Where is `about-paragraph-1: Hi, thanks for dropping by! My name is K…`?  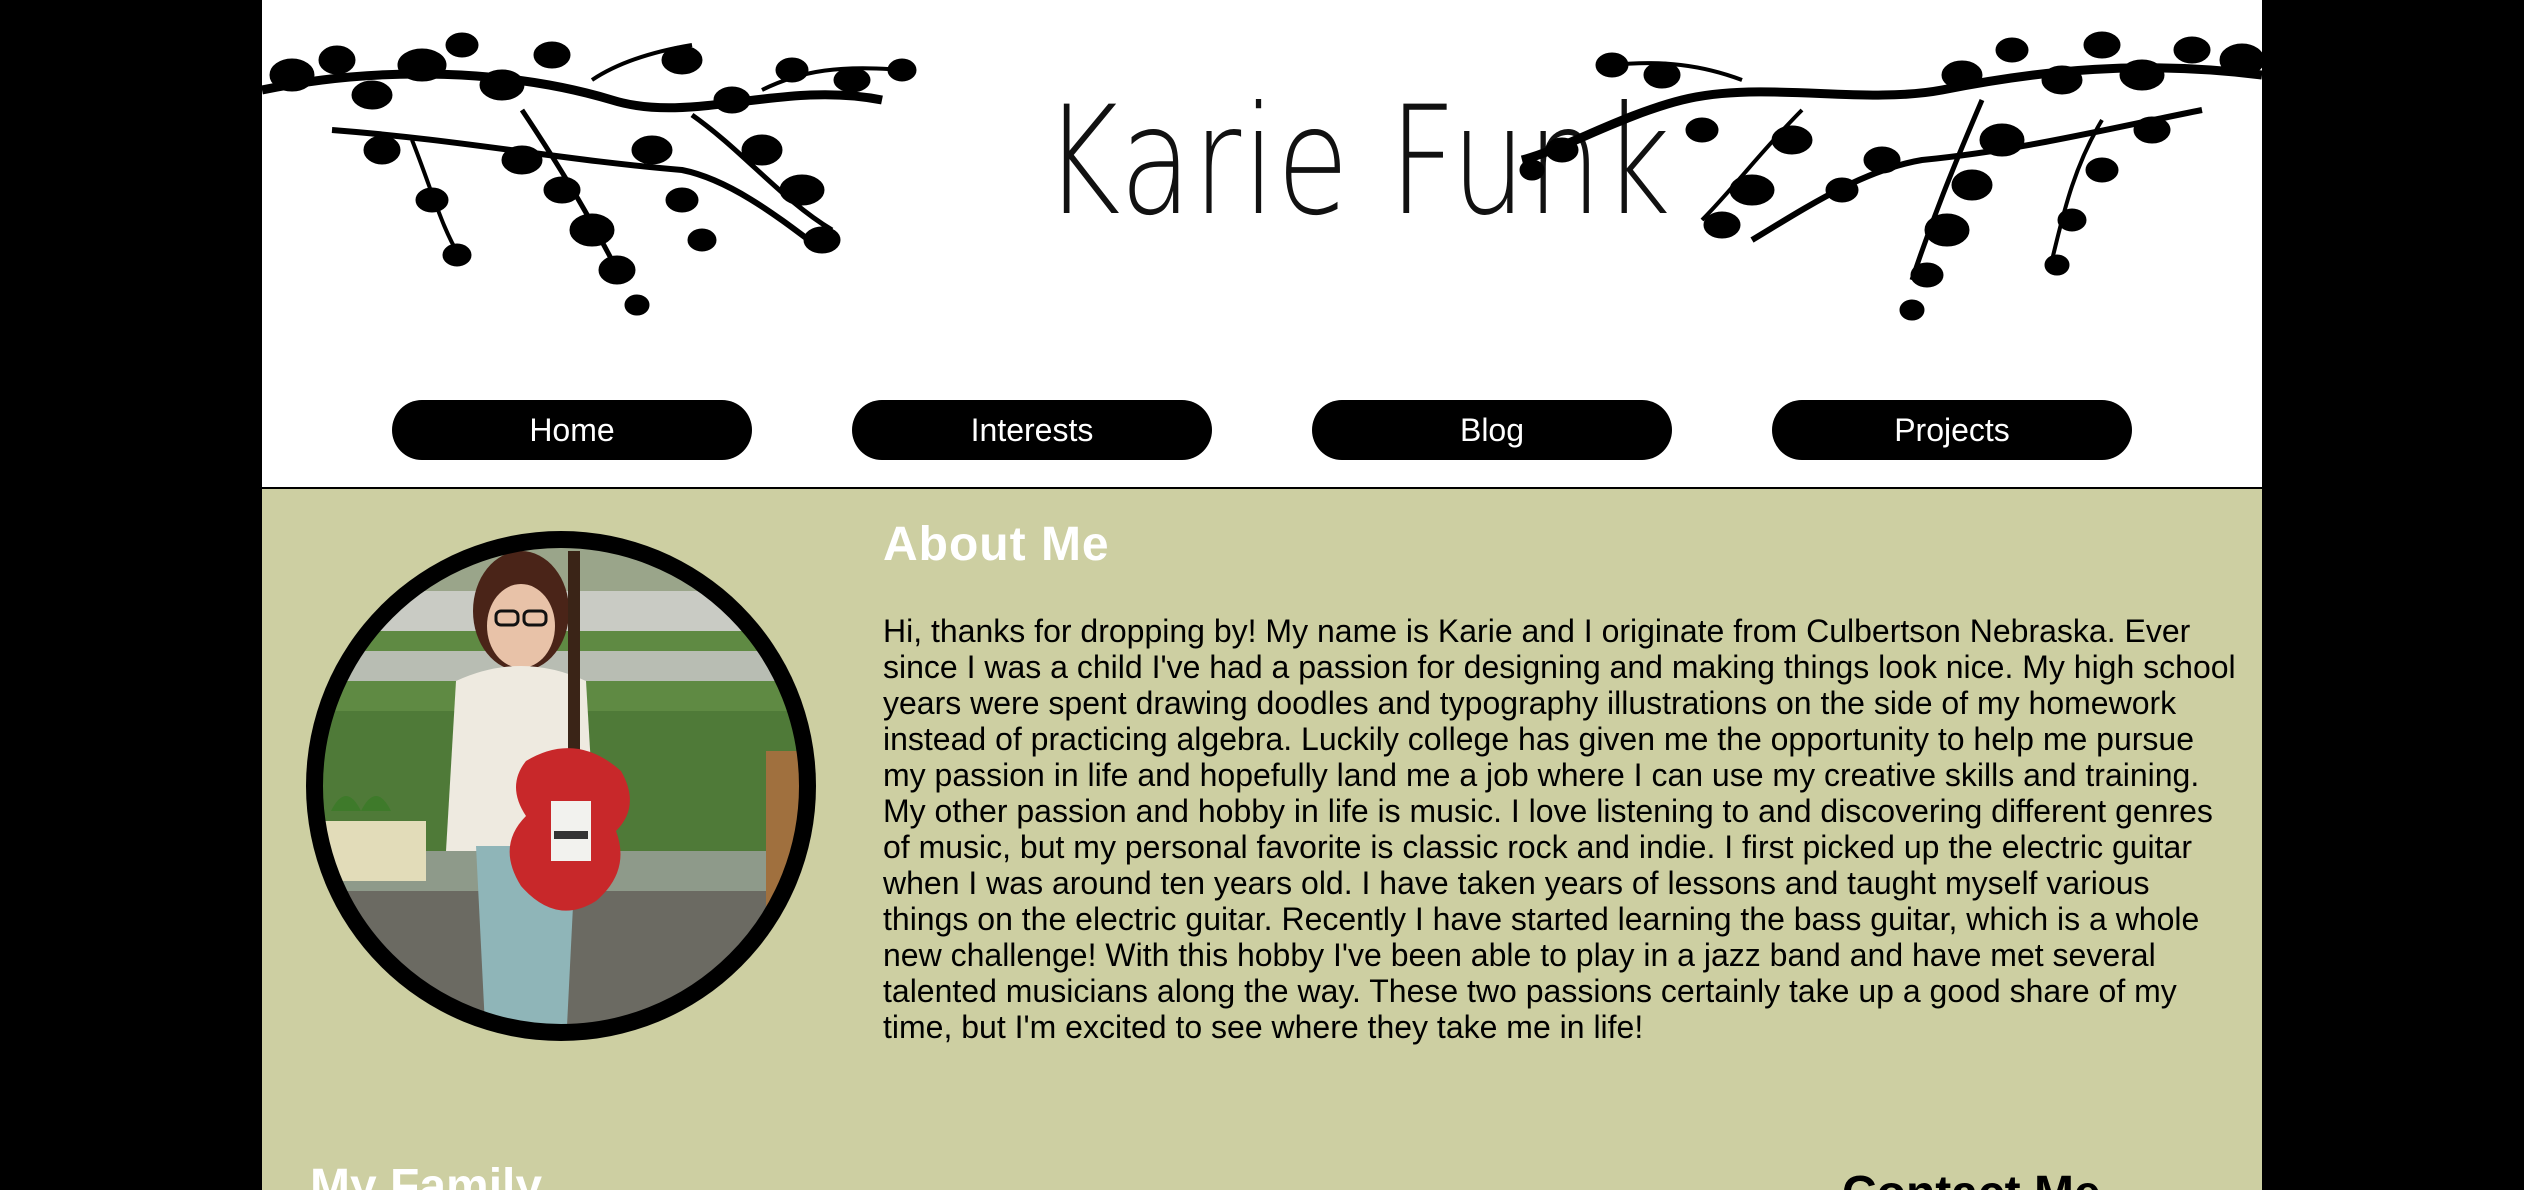 about-paragraph-1: Hi, thanks for dropping by! My name is K… is located at coordinates (1559, 703).